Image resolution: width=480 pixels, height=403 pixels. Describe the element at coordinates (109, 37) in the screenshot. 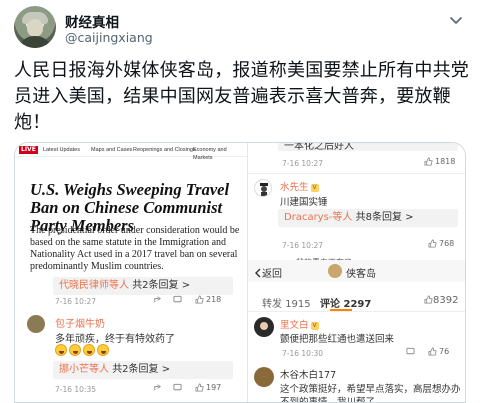

I see `author-handle: @caijingxiang` at that location.